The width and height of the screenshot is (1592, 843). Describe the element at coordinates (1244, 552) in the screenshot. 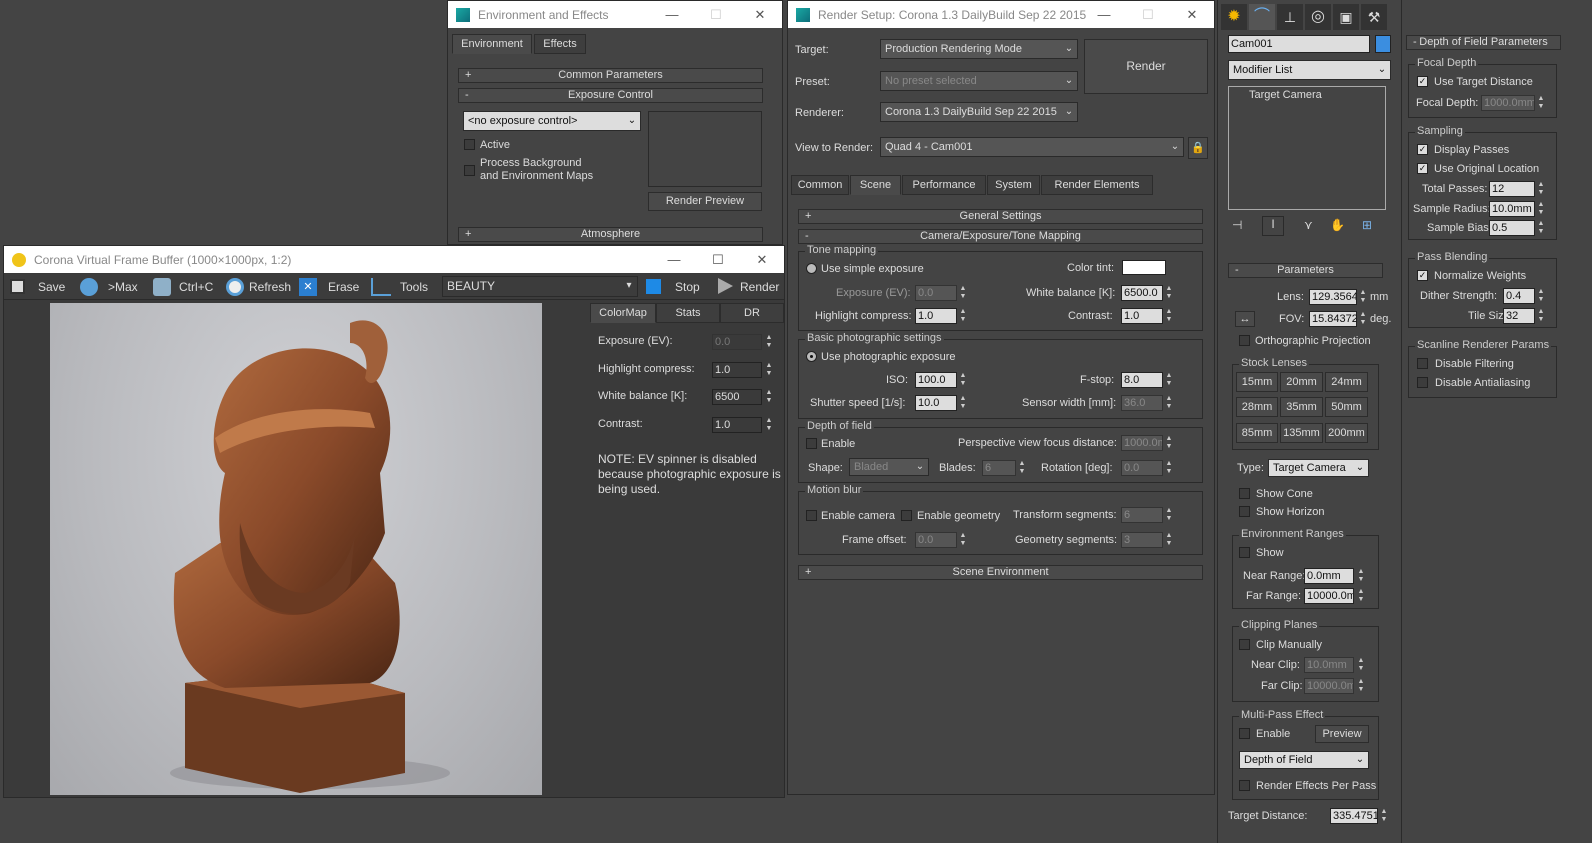

I see `show-ranges-checkbox` at that location.